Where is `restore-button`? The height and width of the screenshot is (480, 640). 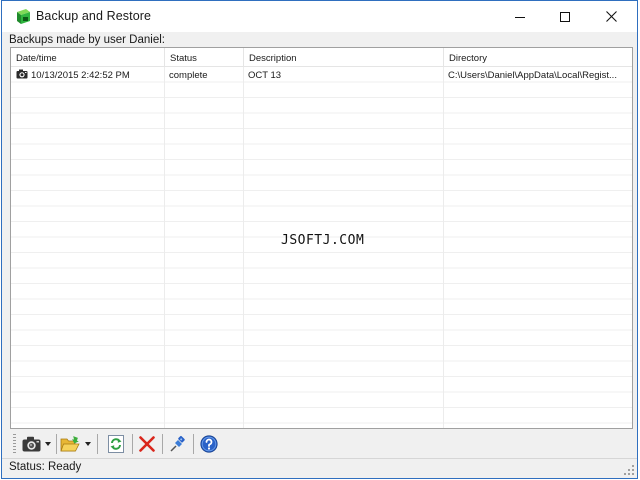
restore-button is located at coordinates (70, 444).